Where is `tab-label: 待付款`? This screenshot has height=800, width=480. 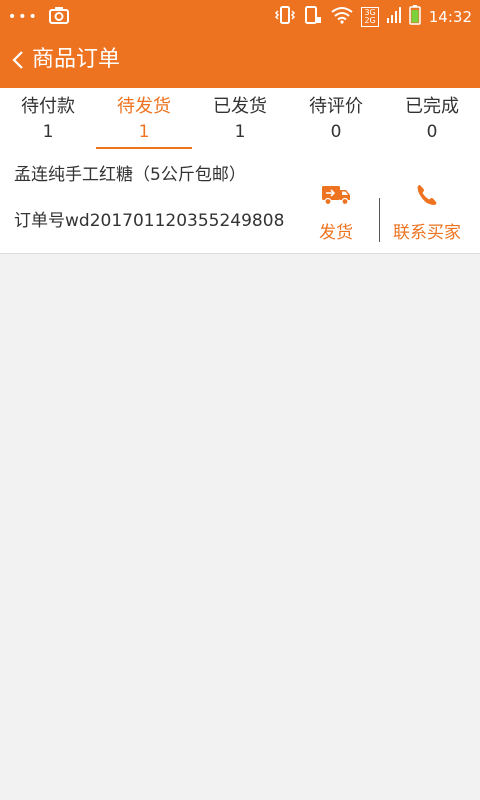
tab-label: 待付款 is located at coordinates (48, 106).